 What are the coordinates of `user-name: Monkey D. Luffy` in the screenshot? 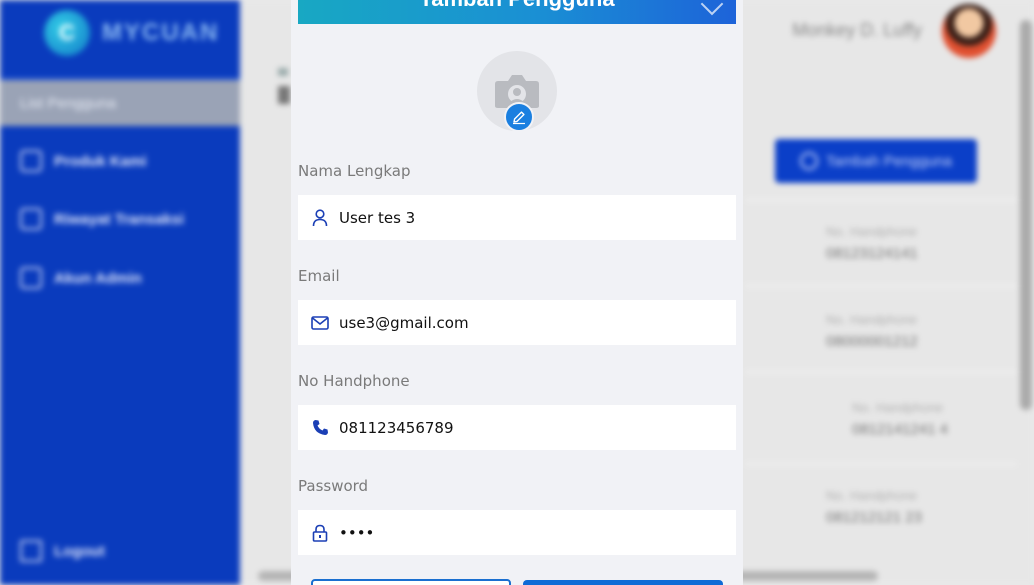 It's located at (857, 30).